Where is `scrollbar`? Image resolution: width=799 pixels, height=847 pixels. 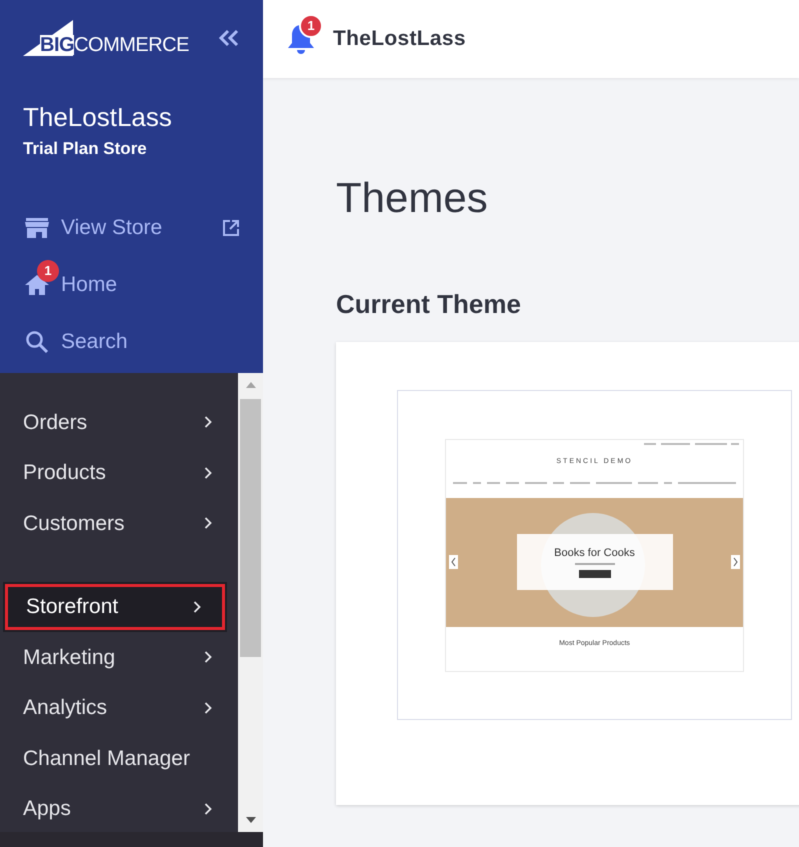
scrollbar is located at coordinates (250, 602).